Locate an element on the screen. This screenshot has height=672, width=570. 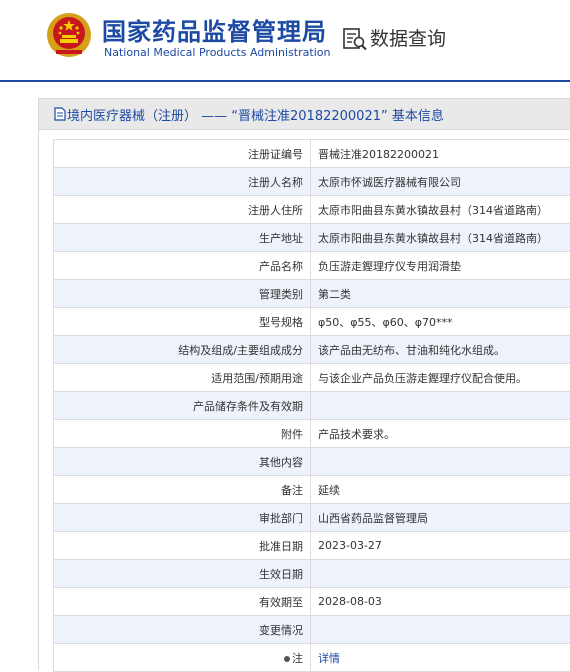
value-remark: 延续 is located at coordinates (440, 490).